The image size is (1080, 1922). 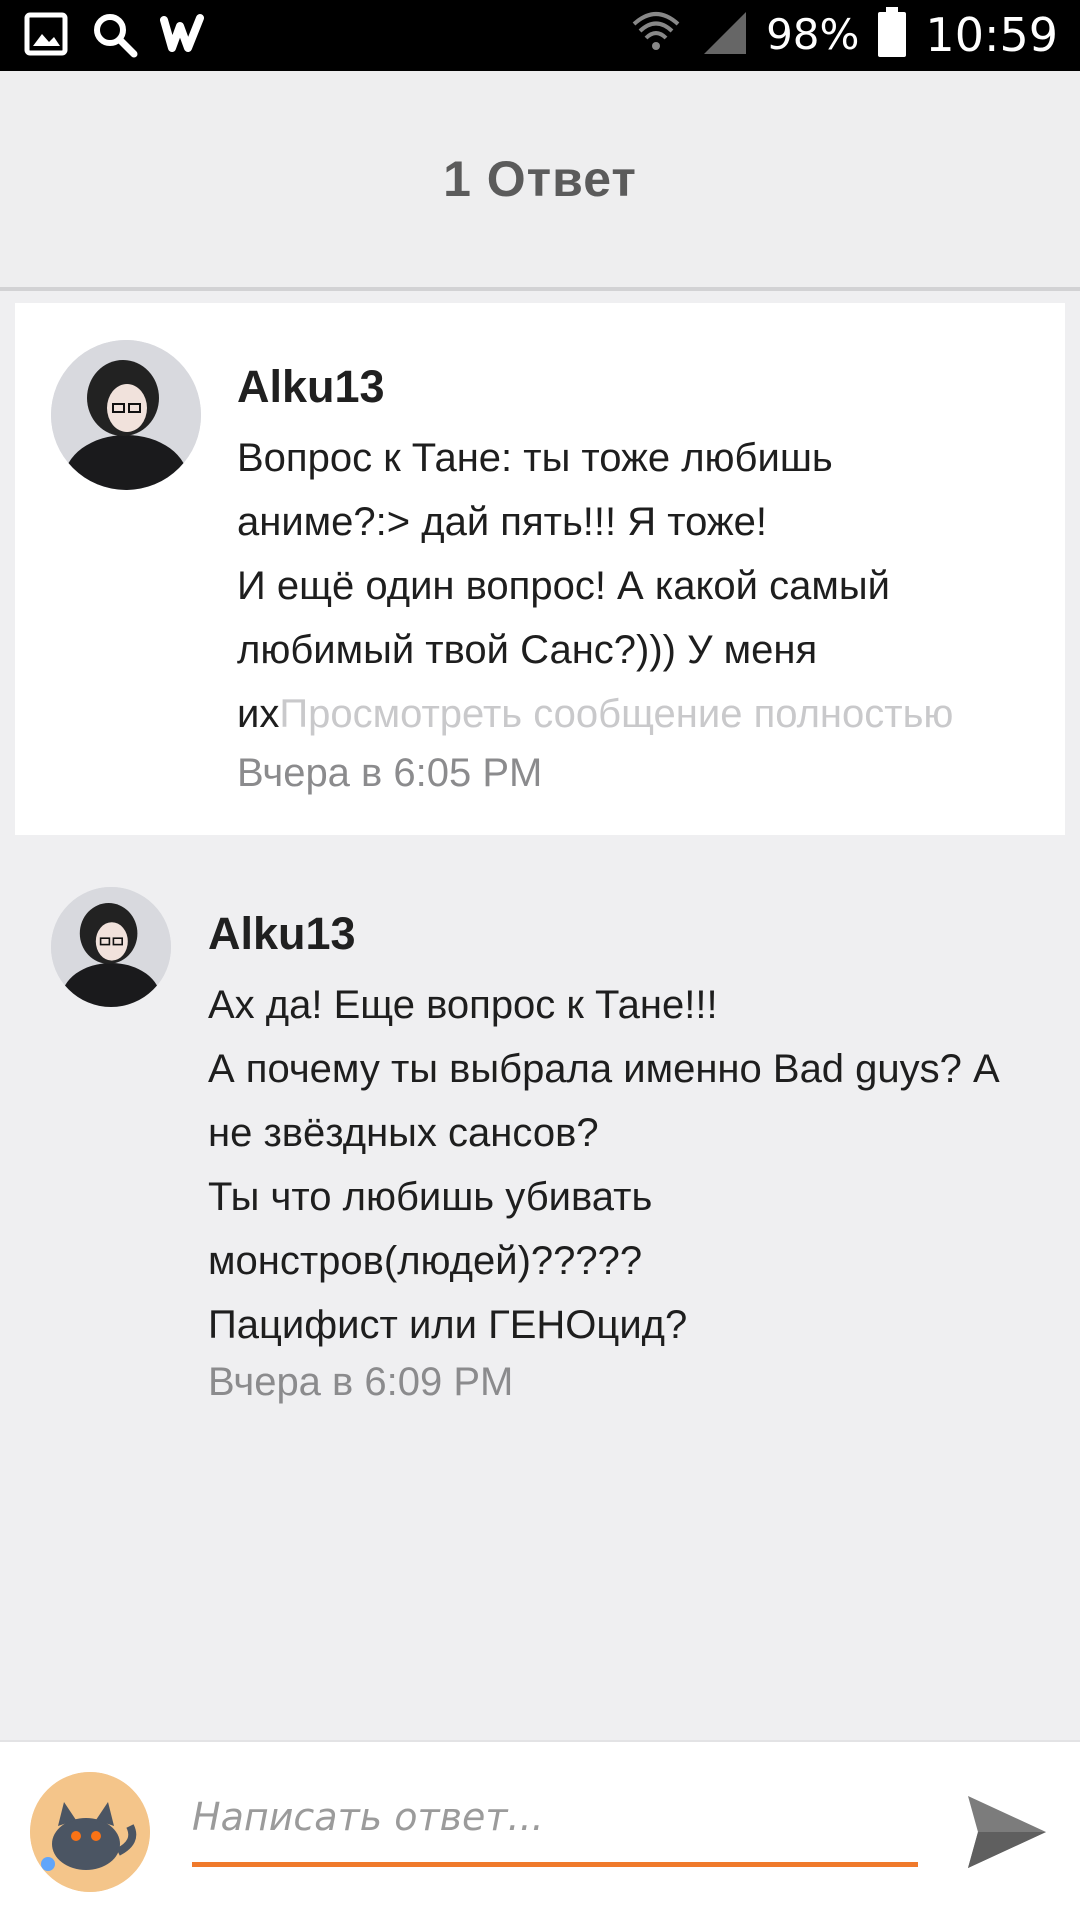 I want to click on clock: 10:59, so click(x=991, y=34).